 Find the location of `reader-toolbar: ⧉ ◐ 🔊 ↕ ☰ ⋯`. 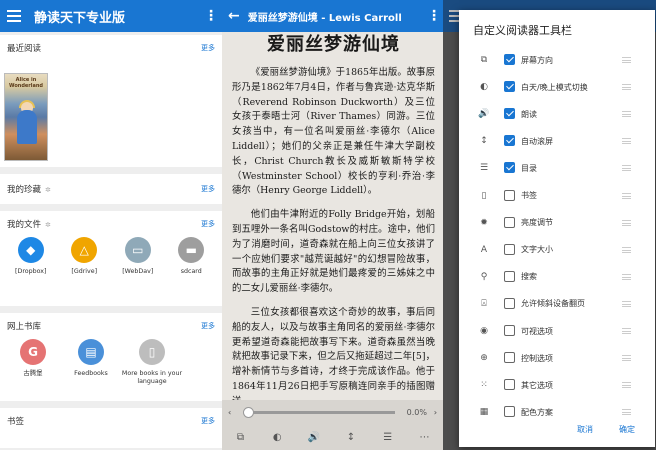

reader-toolbar: ⧉ ◐ 🔊 ↕ ☰ ⋯ is located at coordinates (332, 437).